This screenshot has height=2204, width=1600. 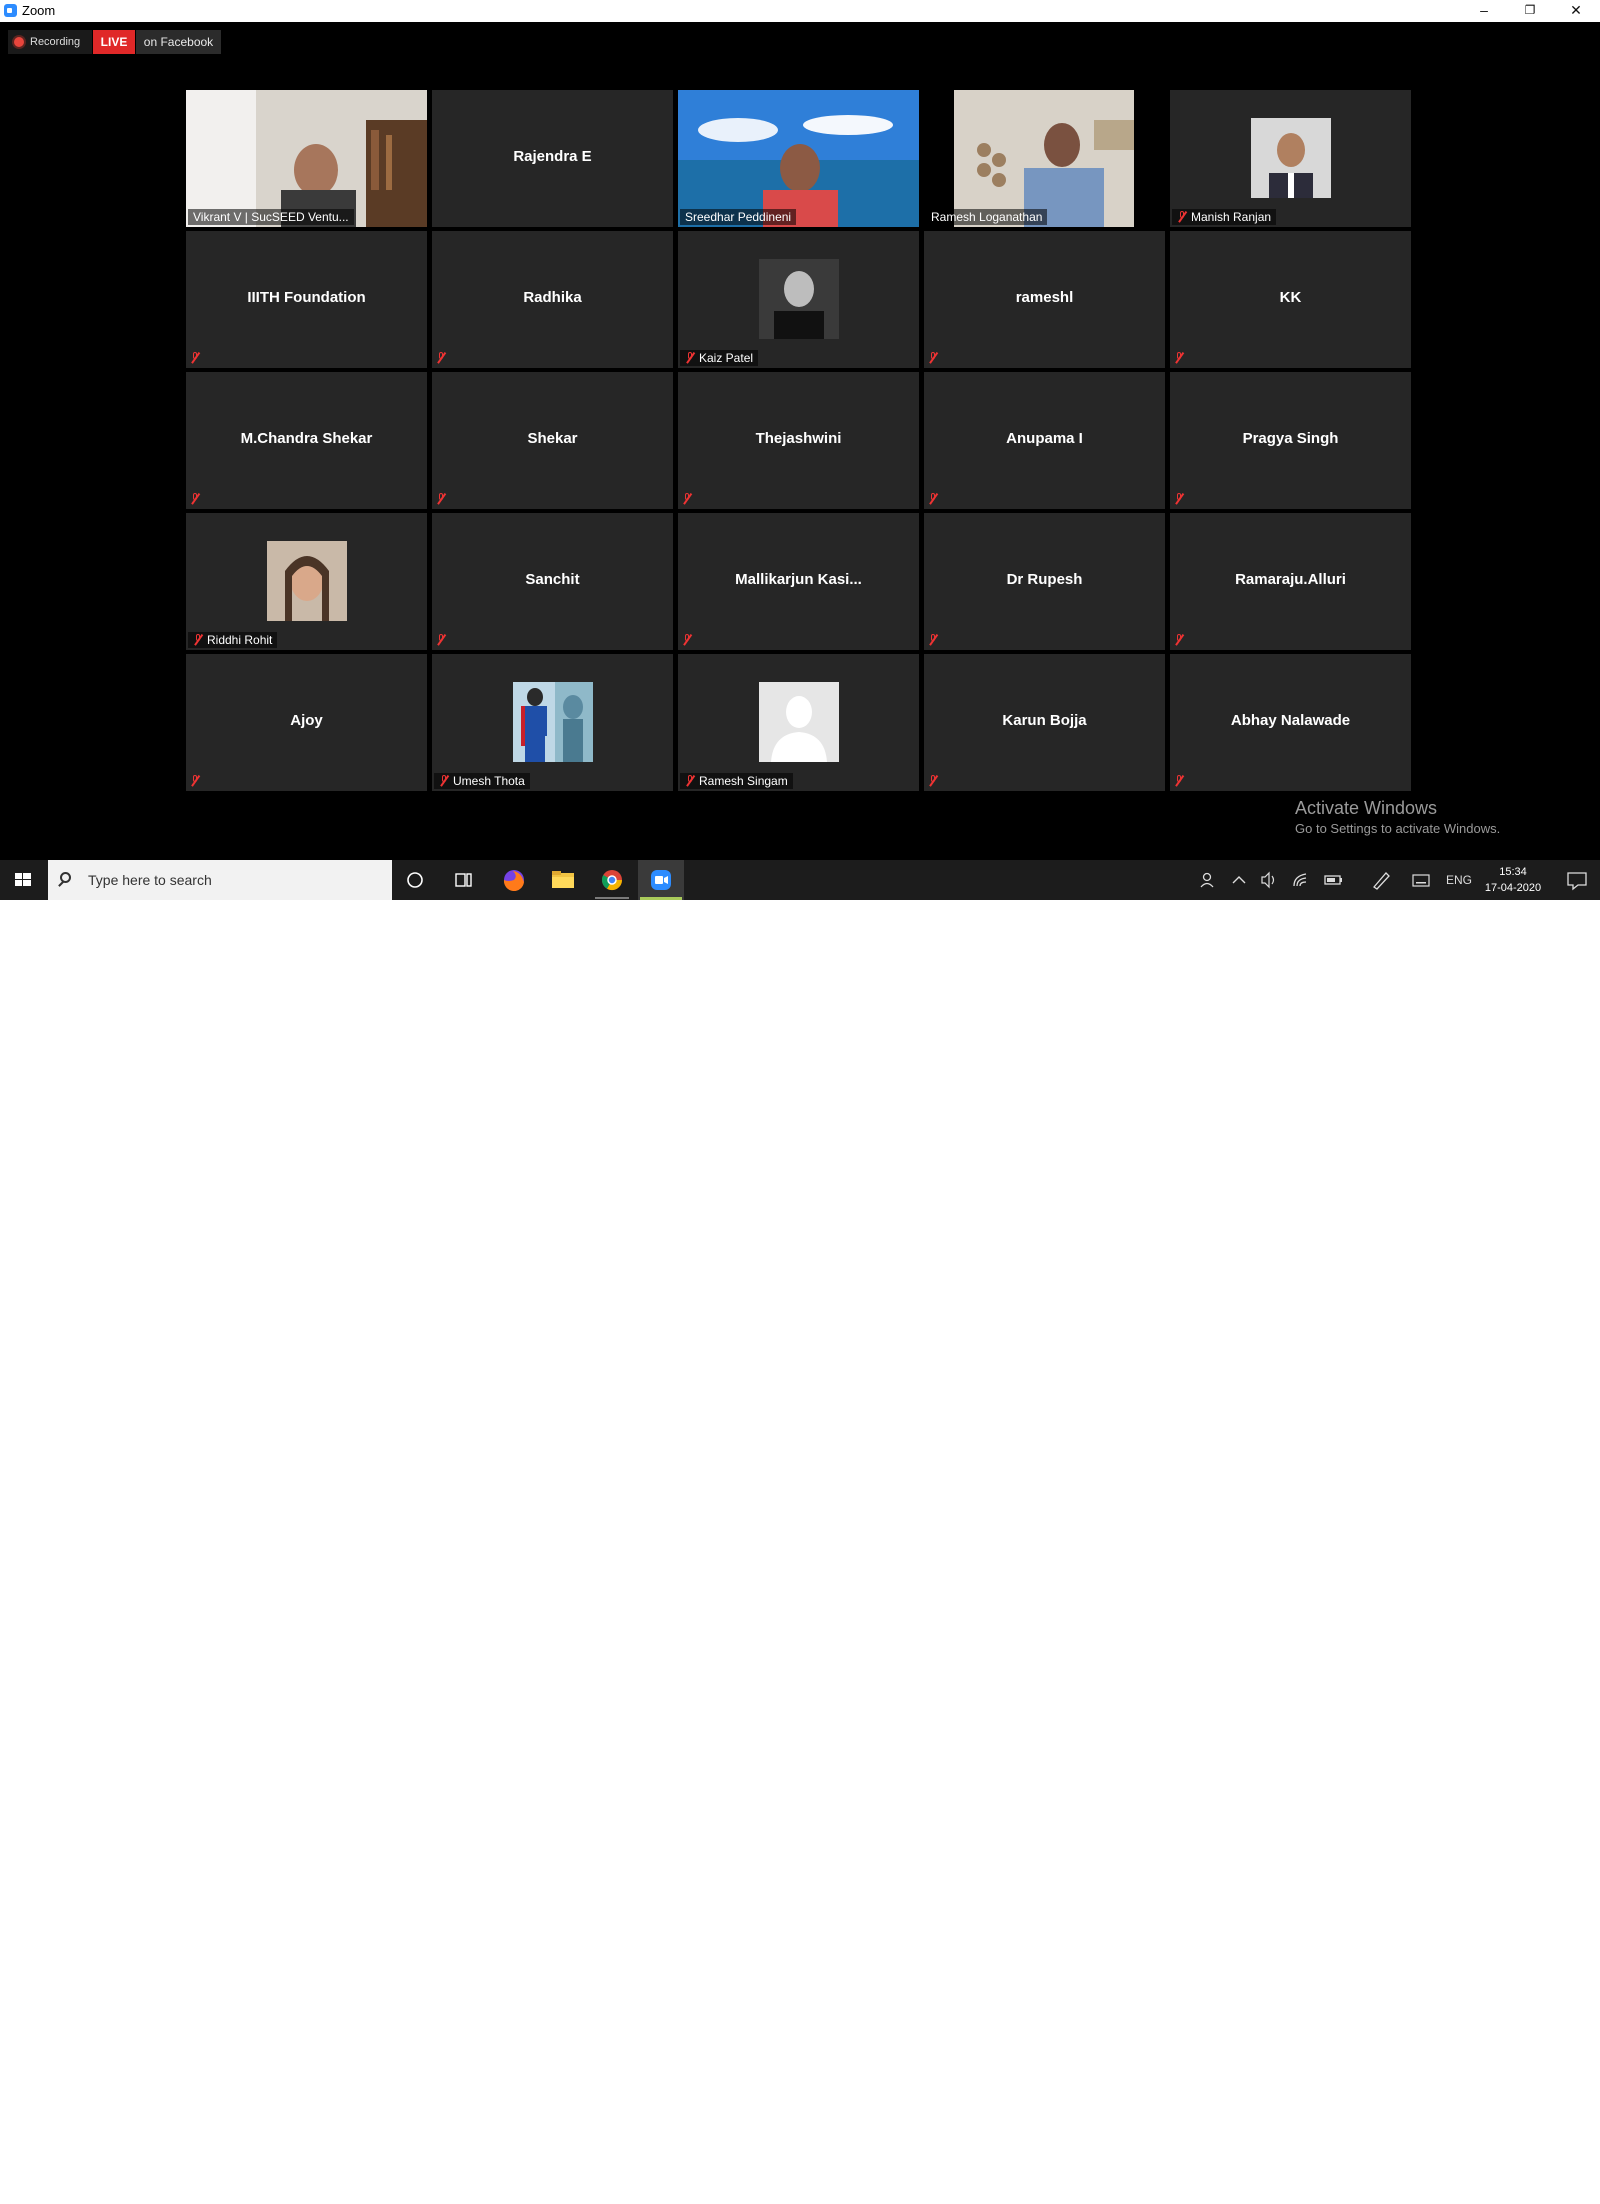 I want to click on window-titlebar: Zoom – ❐ ✕, so click(x=800, y=11).